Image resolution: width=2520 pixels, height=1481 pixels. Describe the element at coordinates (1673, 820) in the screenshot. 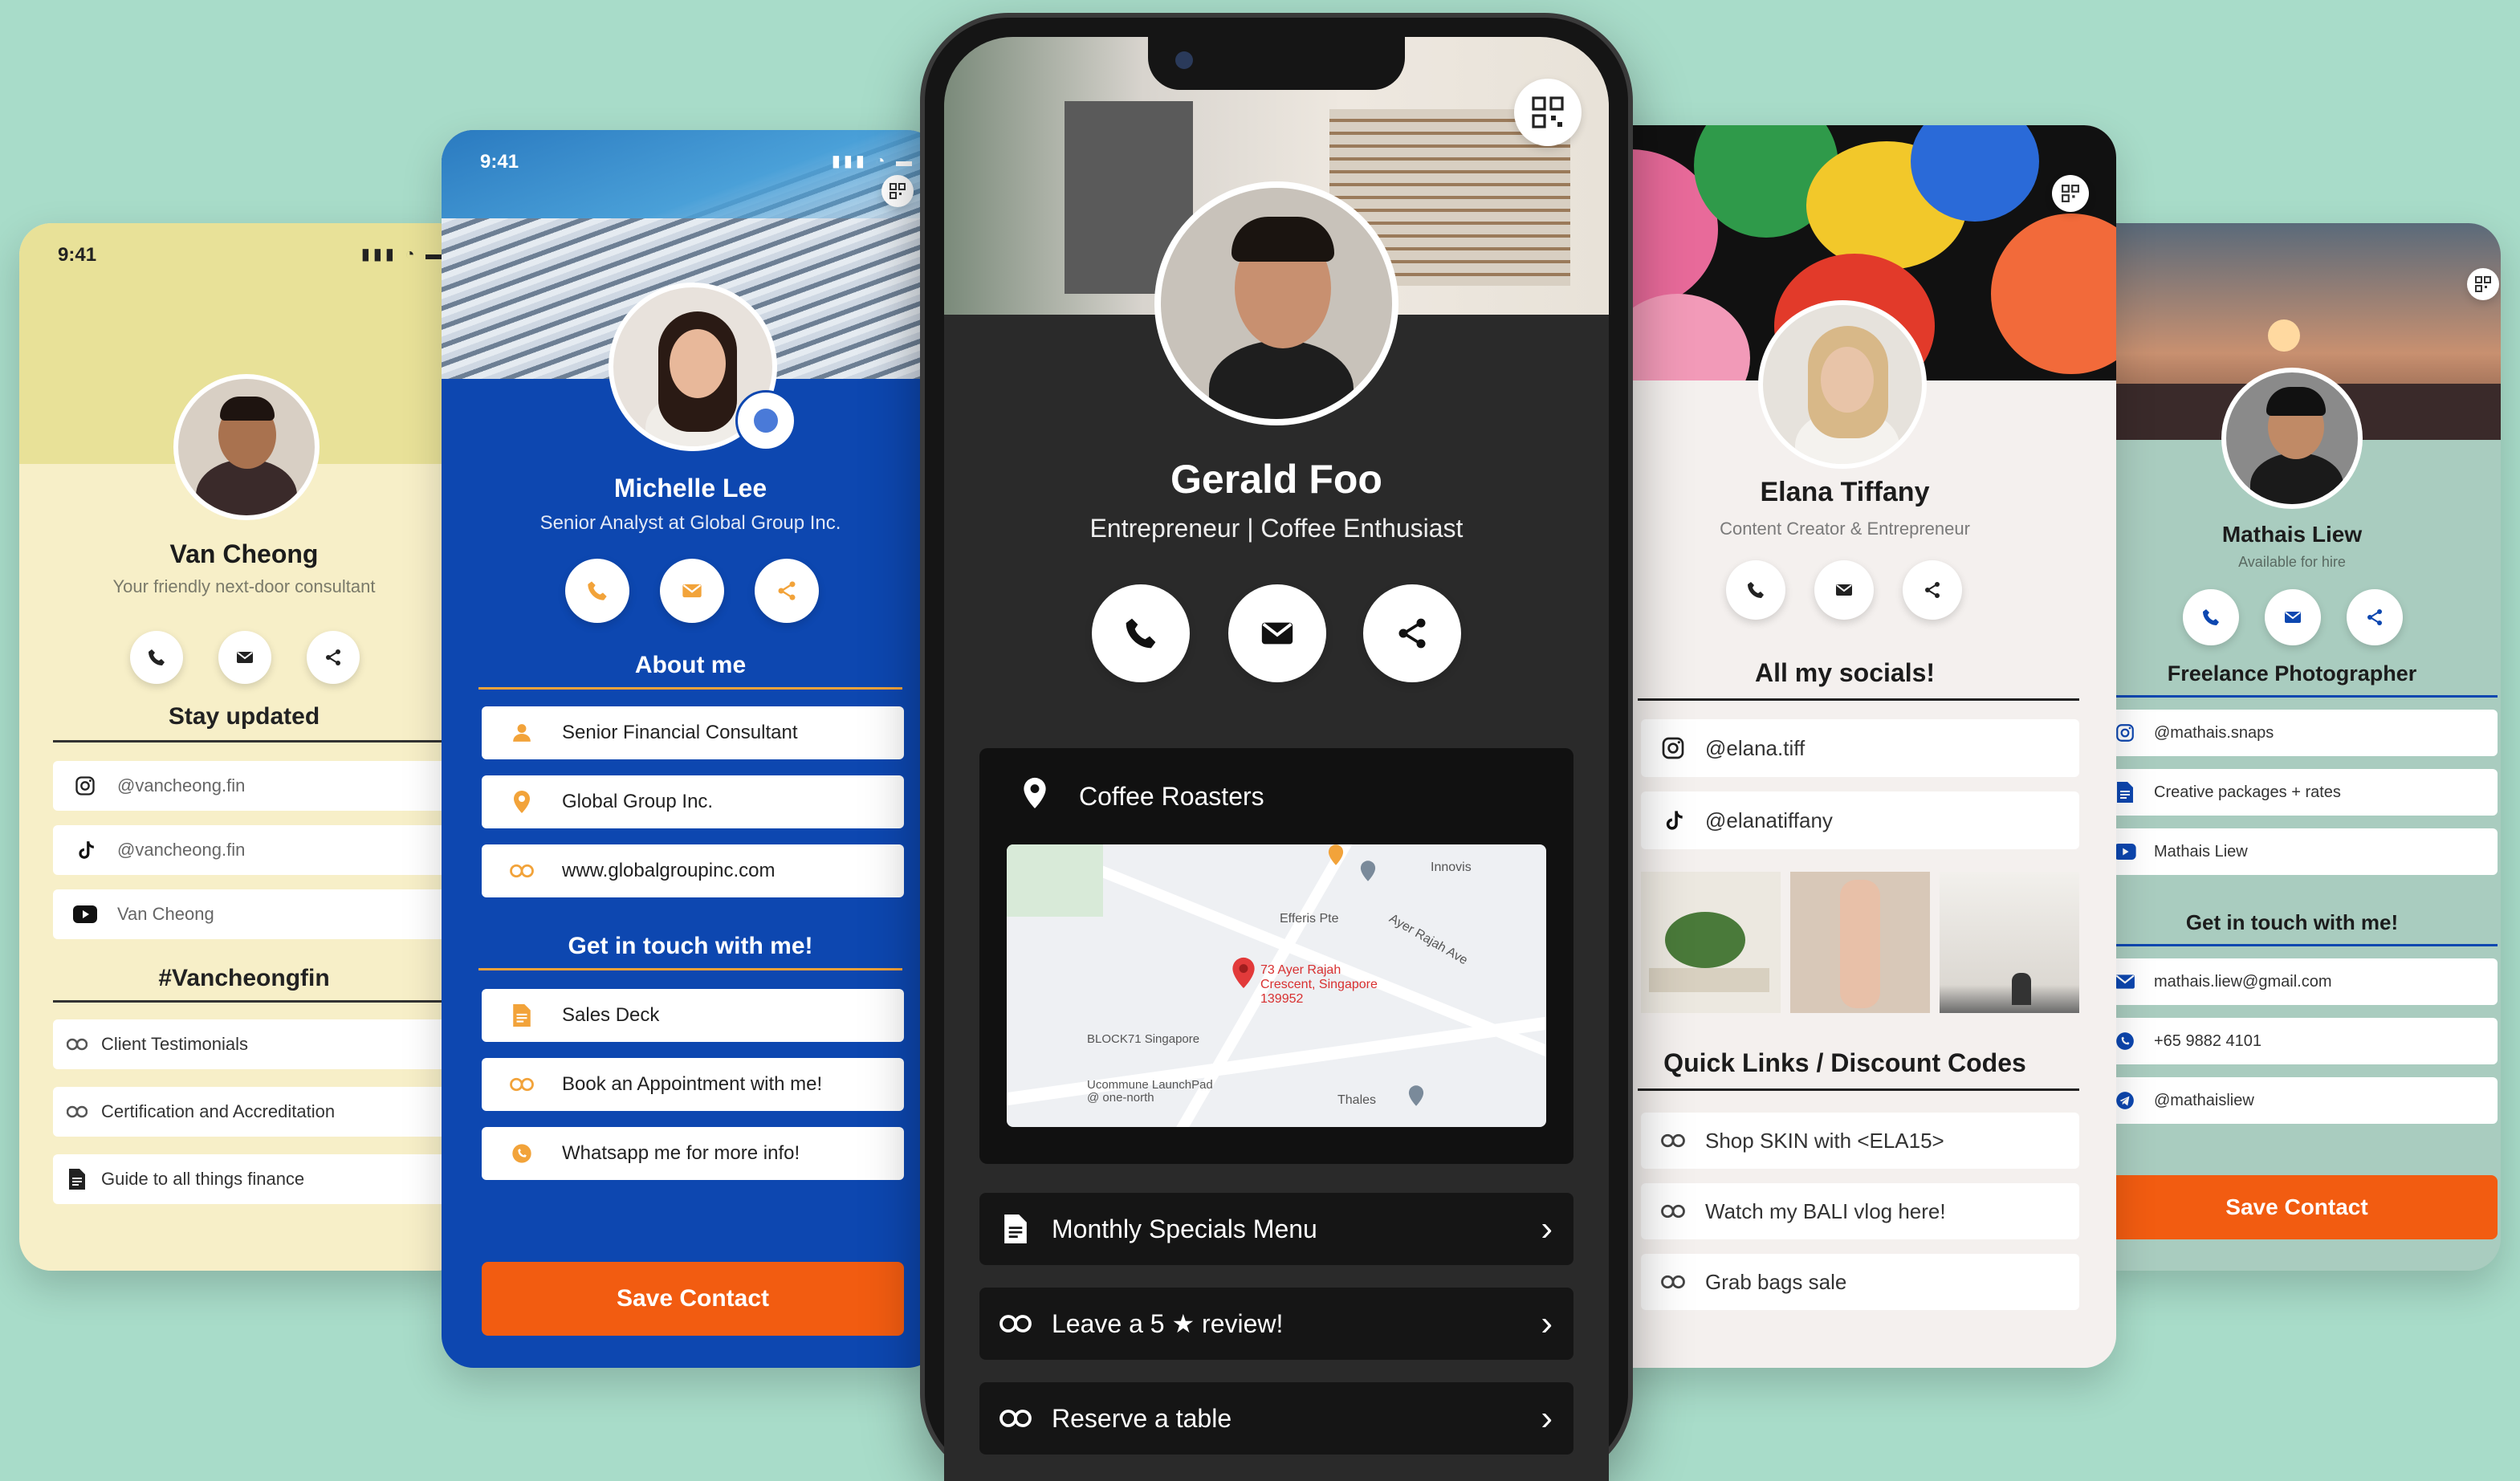

I see `tiktok-icon` at that location.